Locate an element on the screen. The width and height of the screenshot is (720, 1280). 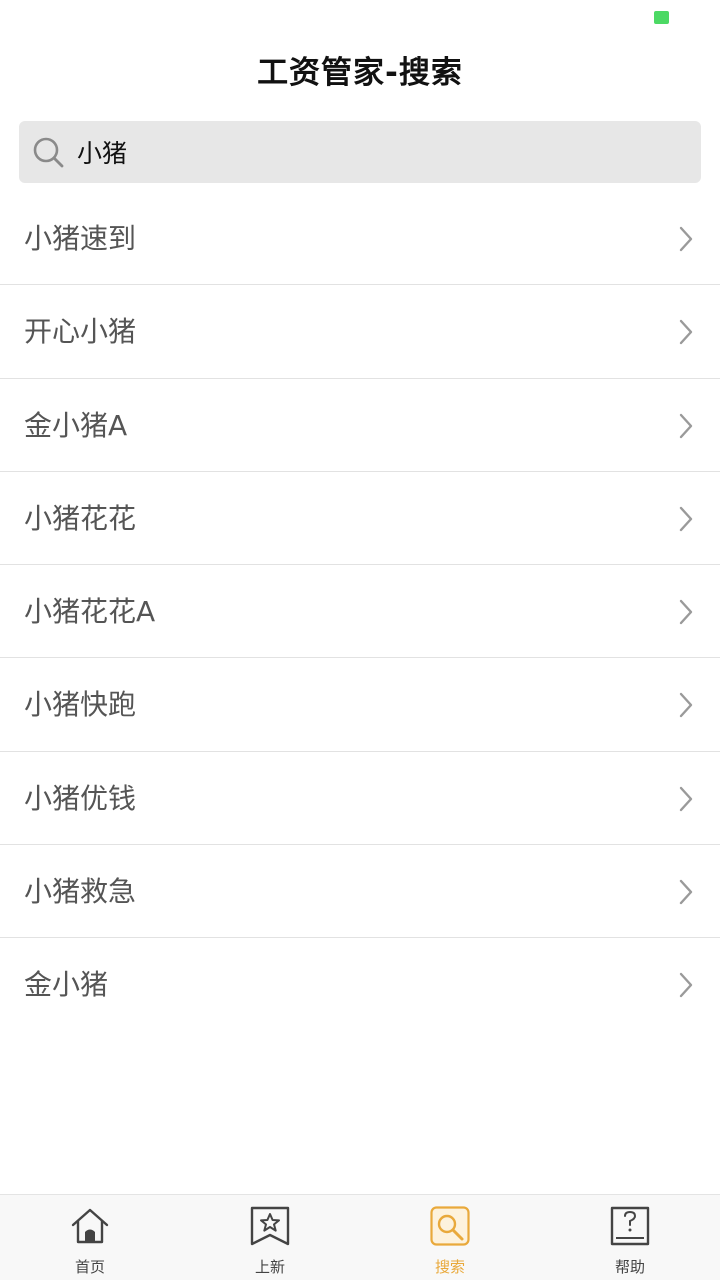
list-item-label: 开心小猪 is located at coordinates (80, 332).